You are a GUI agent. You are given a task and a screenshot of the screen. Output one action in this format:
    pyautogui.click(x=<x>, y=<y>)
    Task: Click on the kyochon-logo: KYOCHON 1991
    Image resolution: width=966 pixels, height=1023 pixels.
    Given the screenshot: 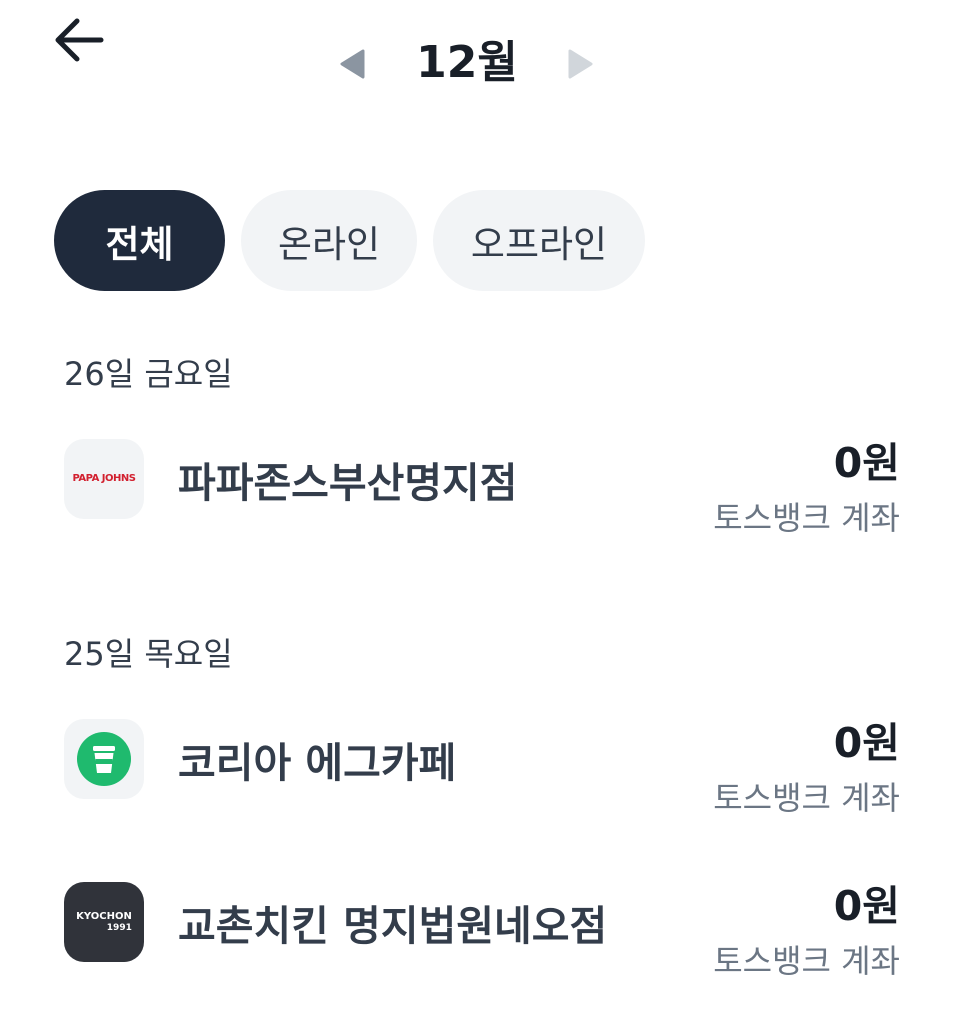 What is the action you would take?
    pyautogui.click(x=104, y=922)
    